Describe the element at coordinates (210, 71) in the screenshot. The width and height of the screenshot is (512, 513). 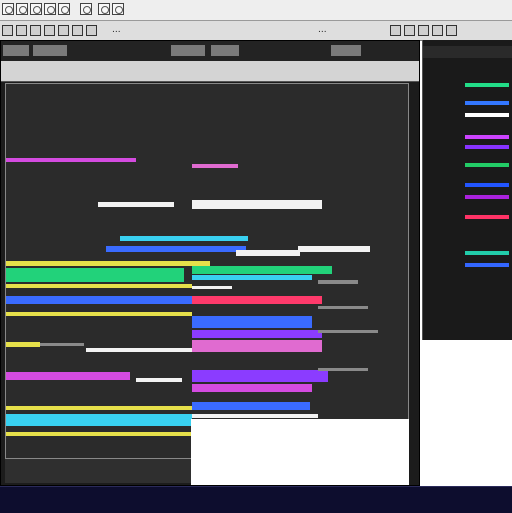
I see `window-title-bar` at that location.